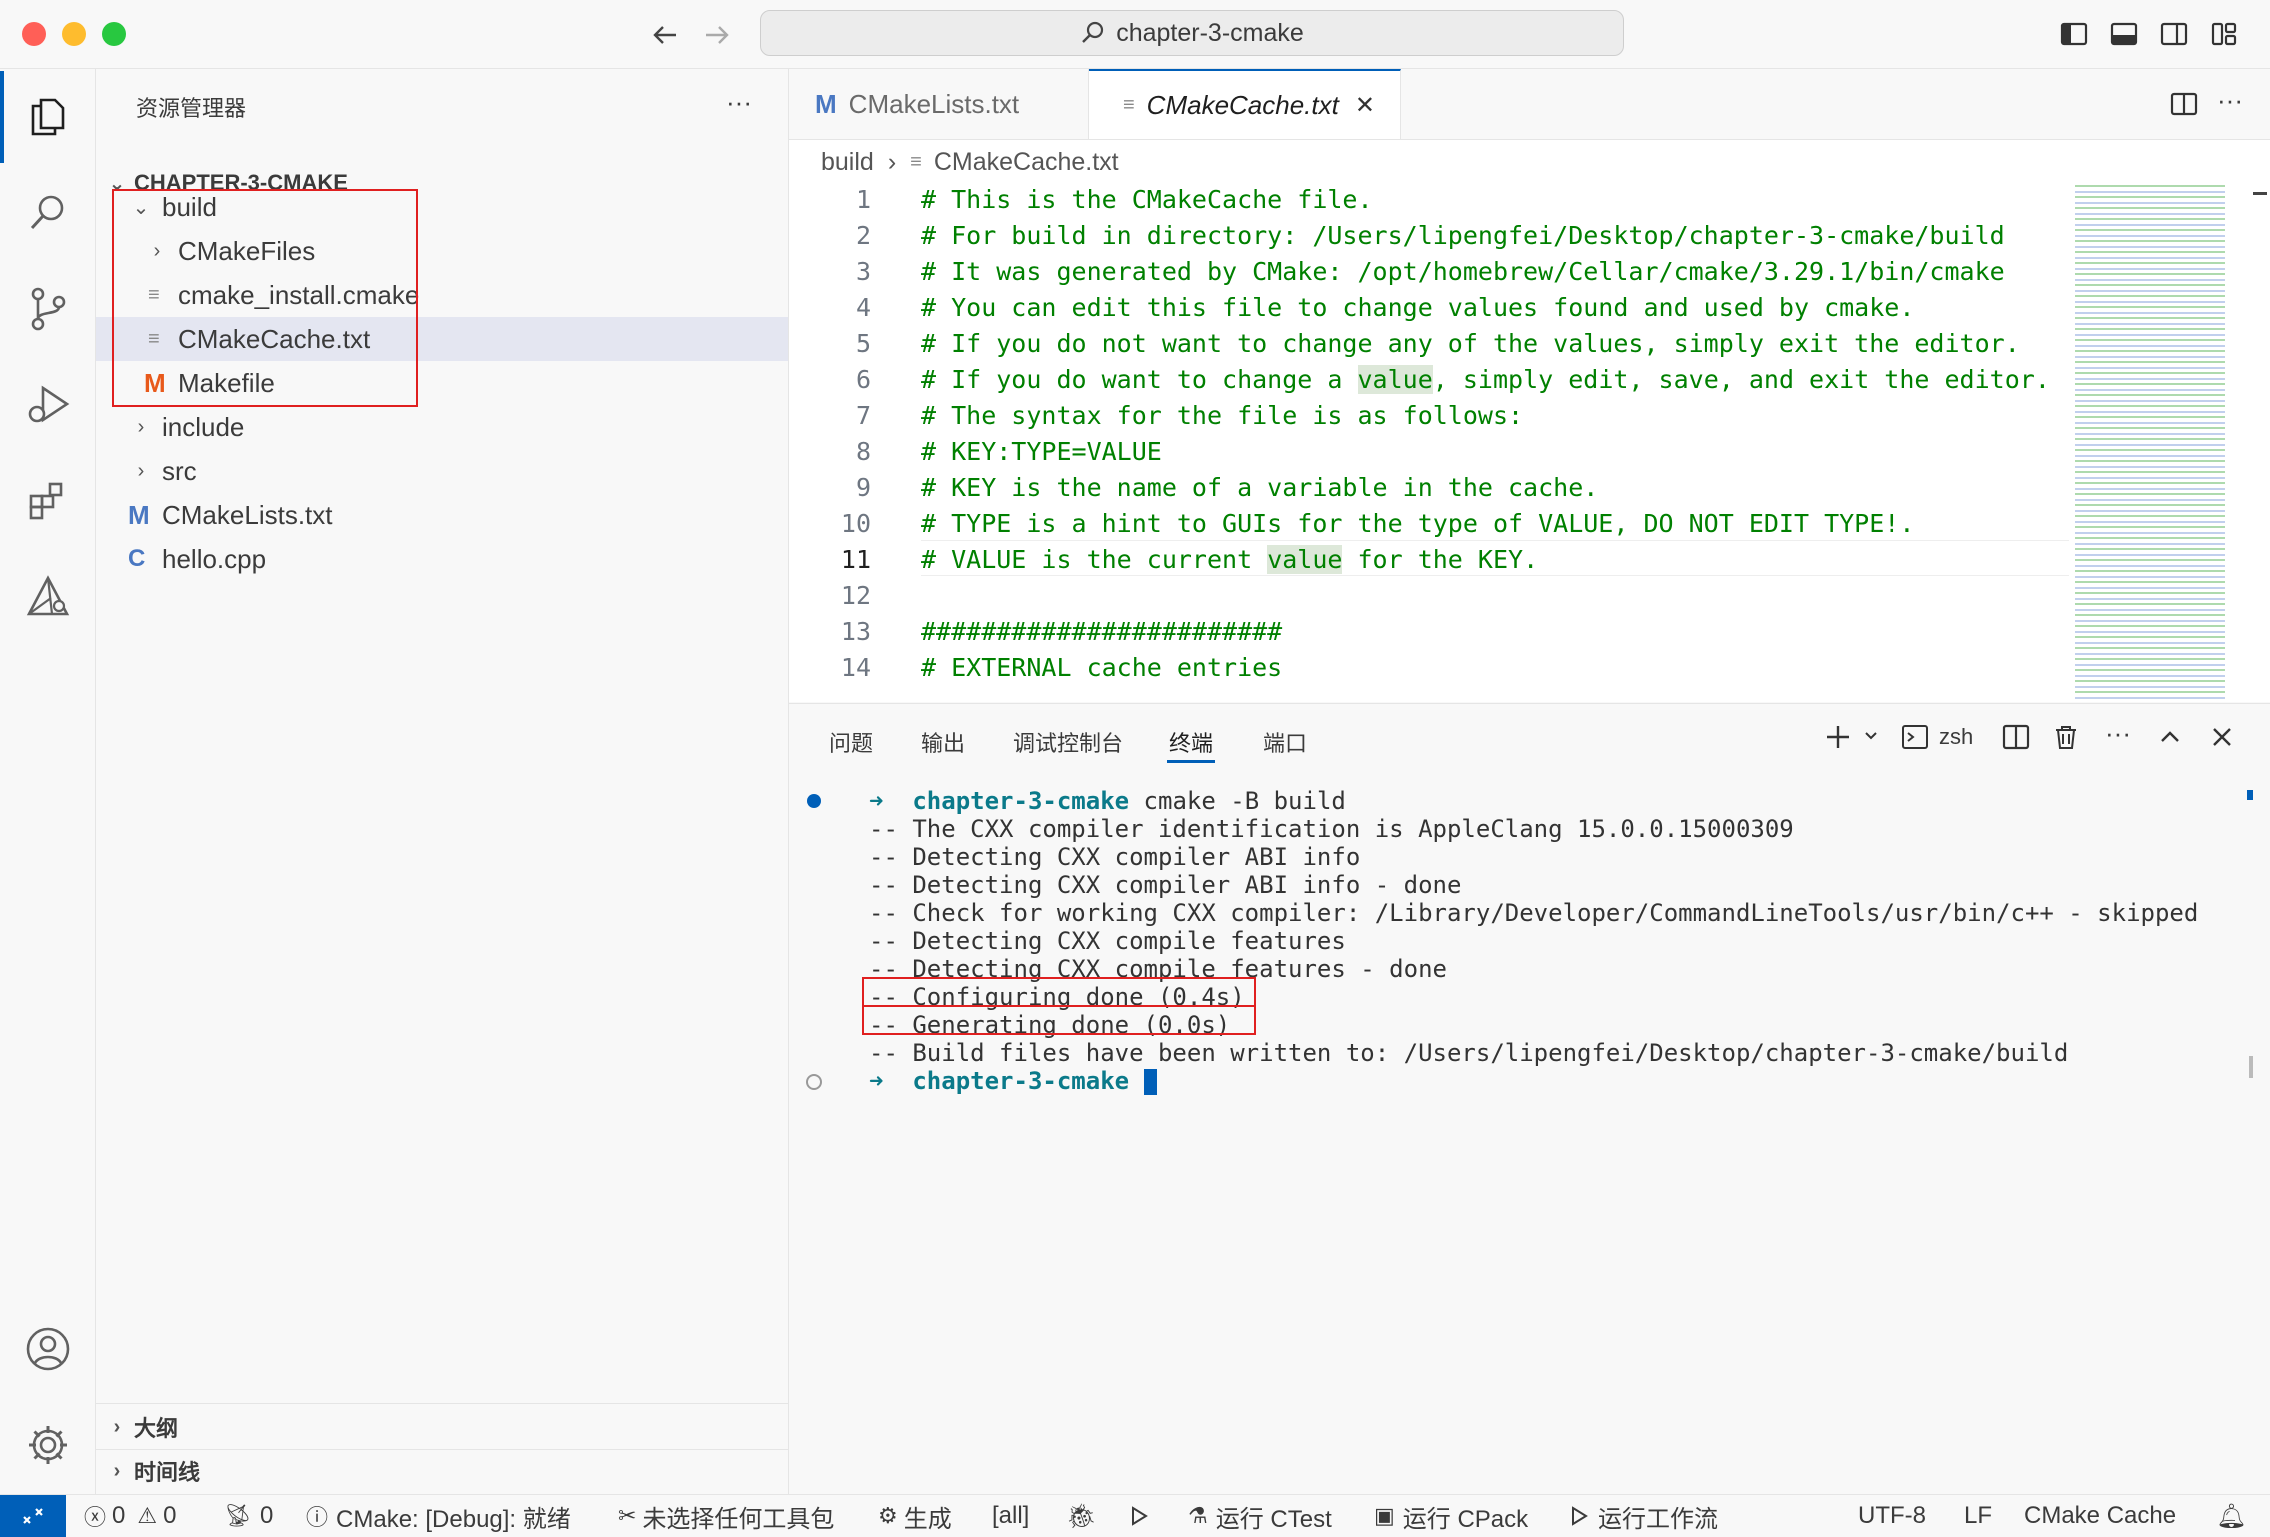  Describe the element at coordinates (1892, 1516) in the screenshot. I see `encoding-selector: UTF-8` at that location.